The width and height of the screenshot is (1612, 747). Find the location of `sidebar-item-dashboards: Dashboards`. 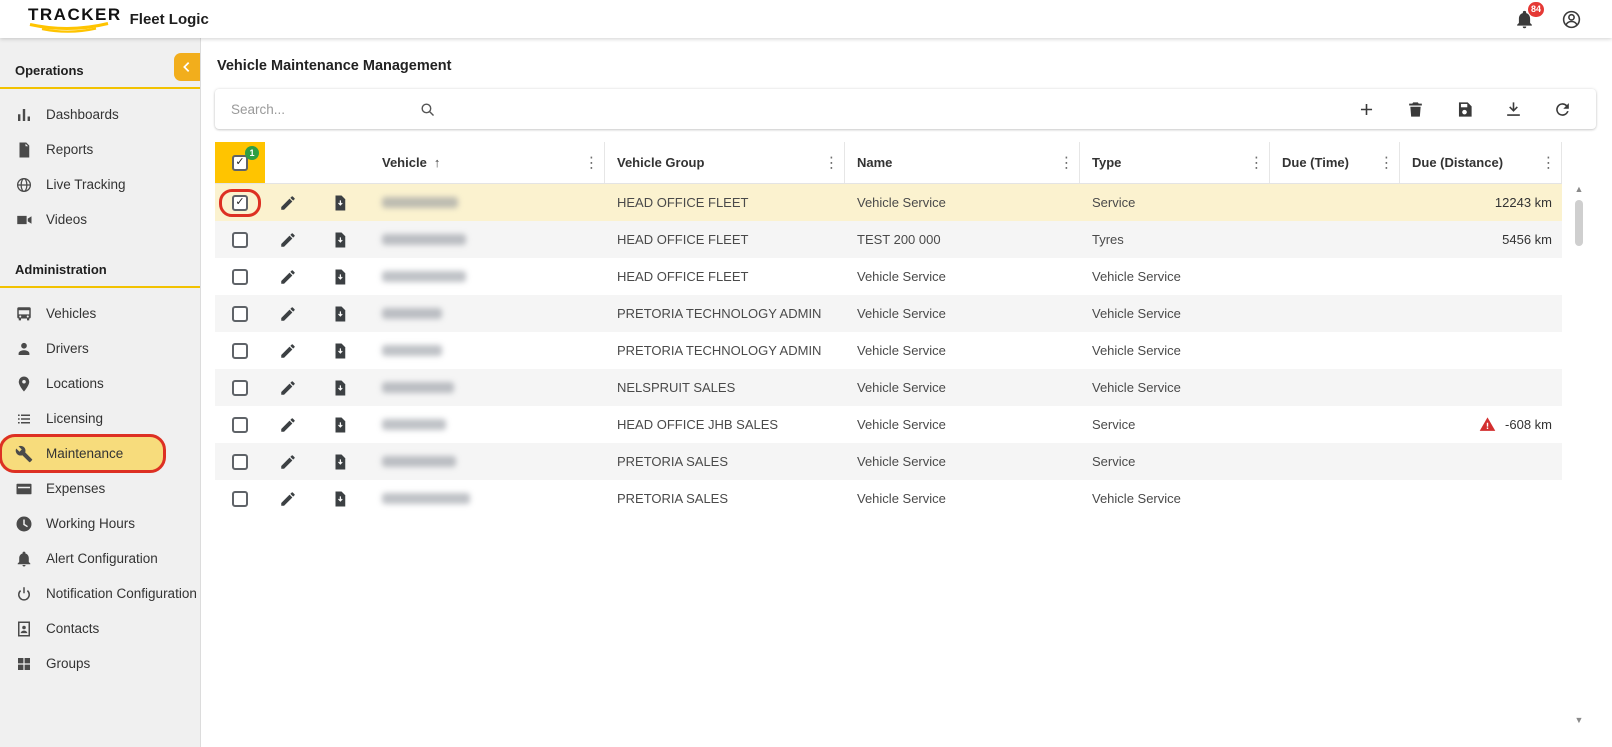

sidebar-item-dashboards: Dashboards is located at coordinates (100, 114).